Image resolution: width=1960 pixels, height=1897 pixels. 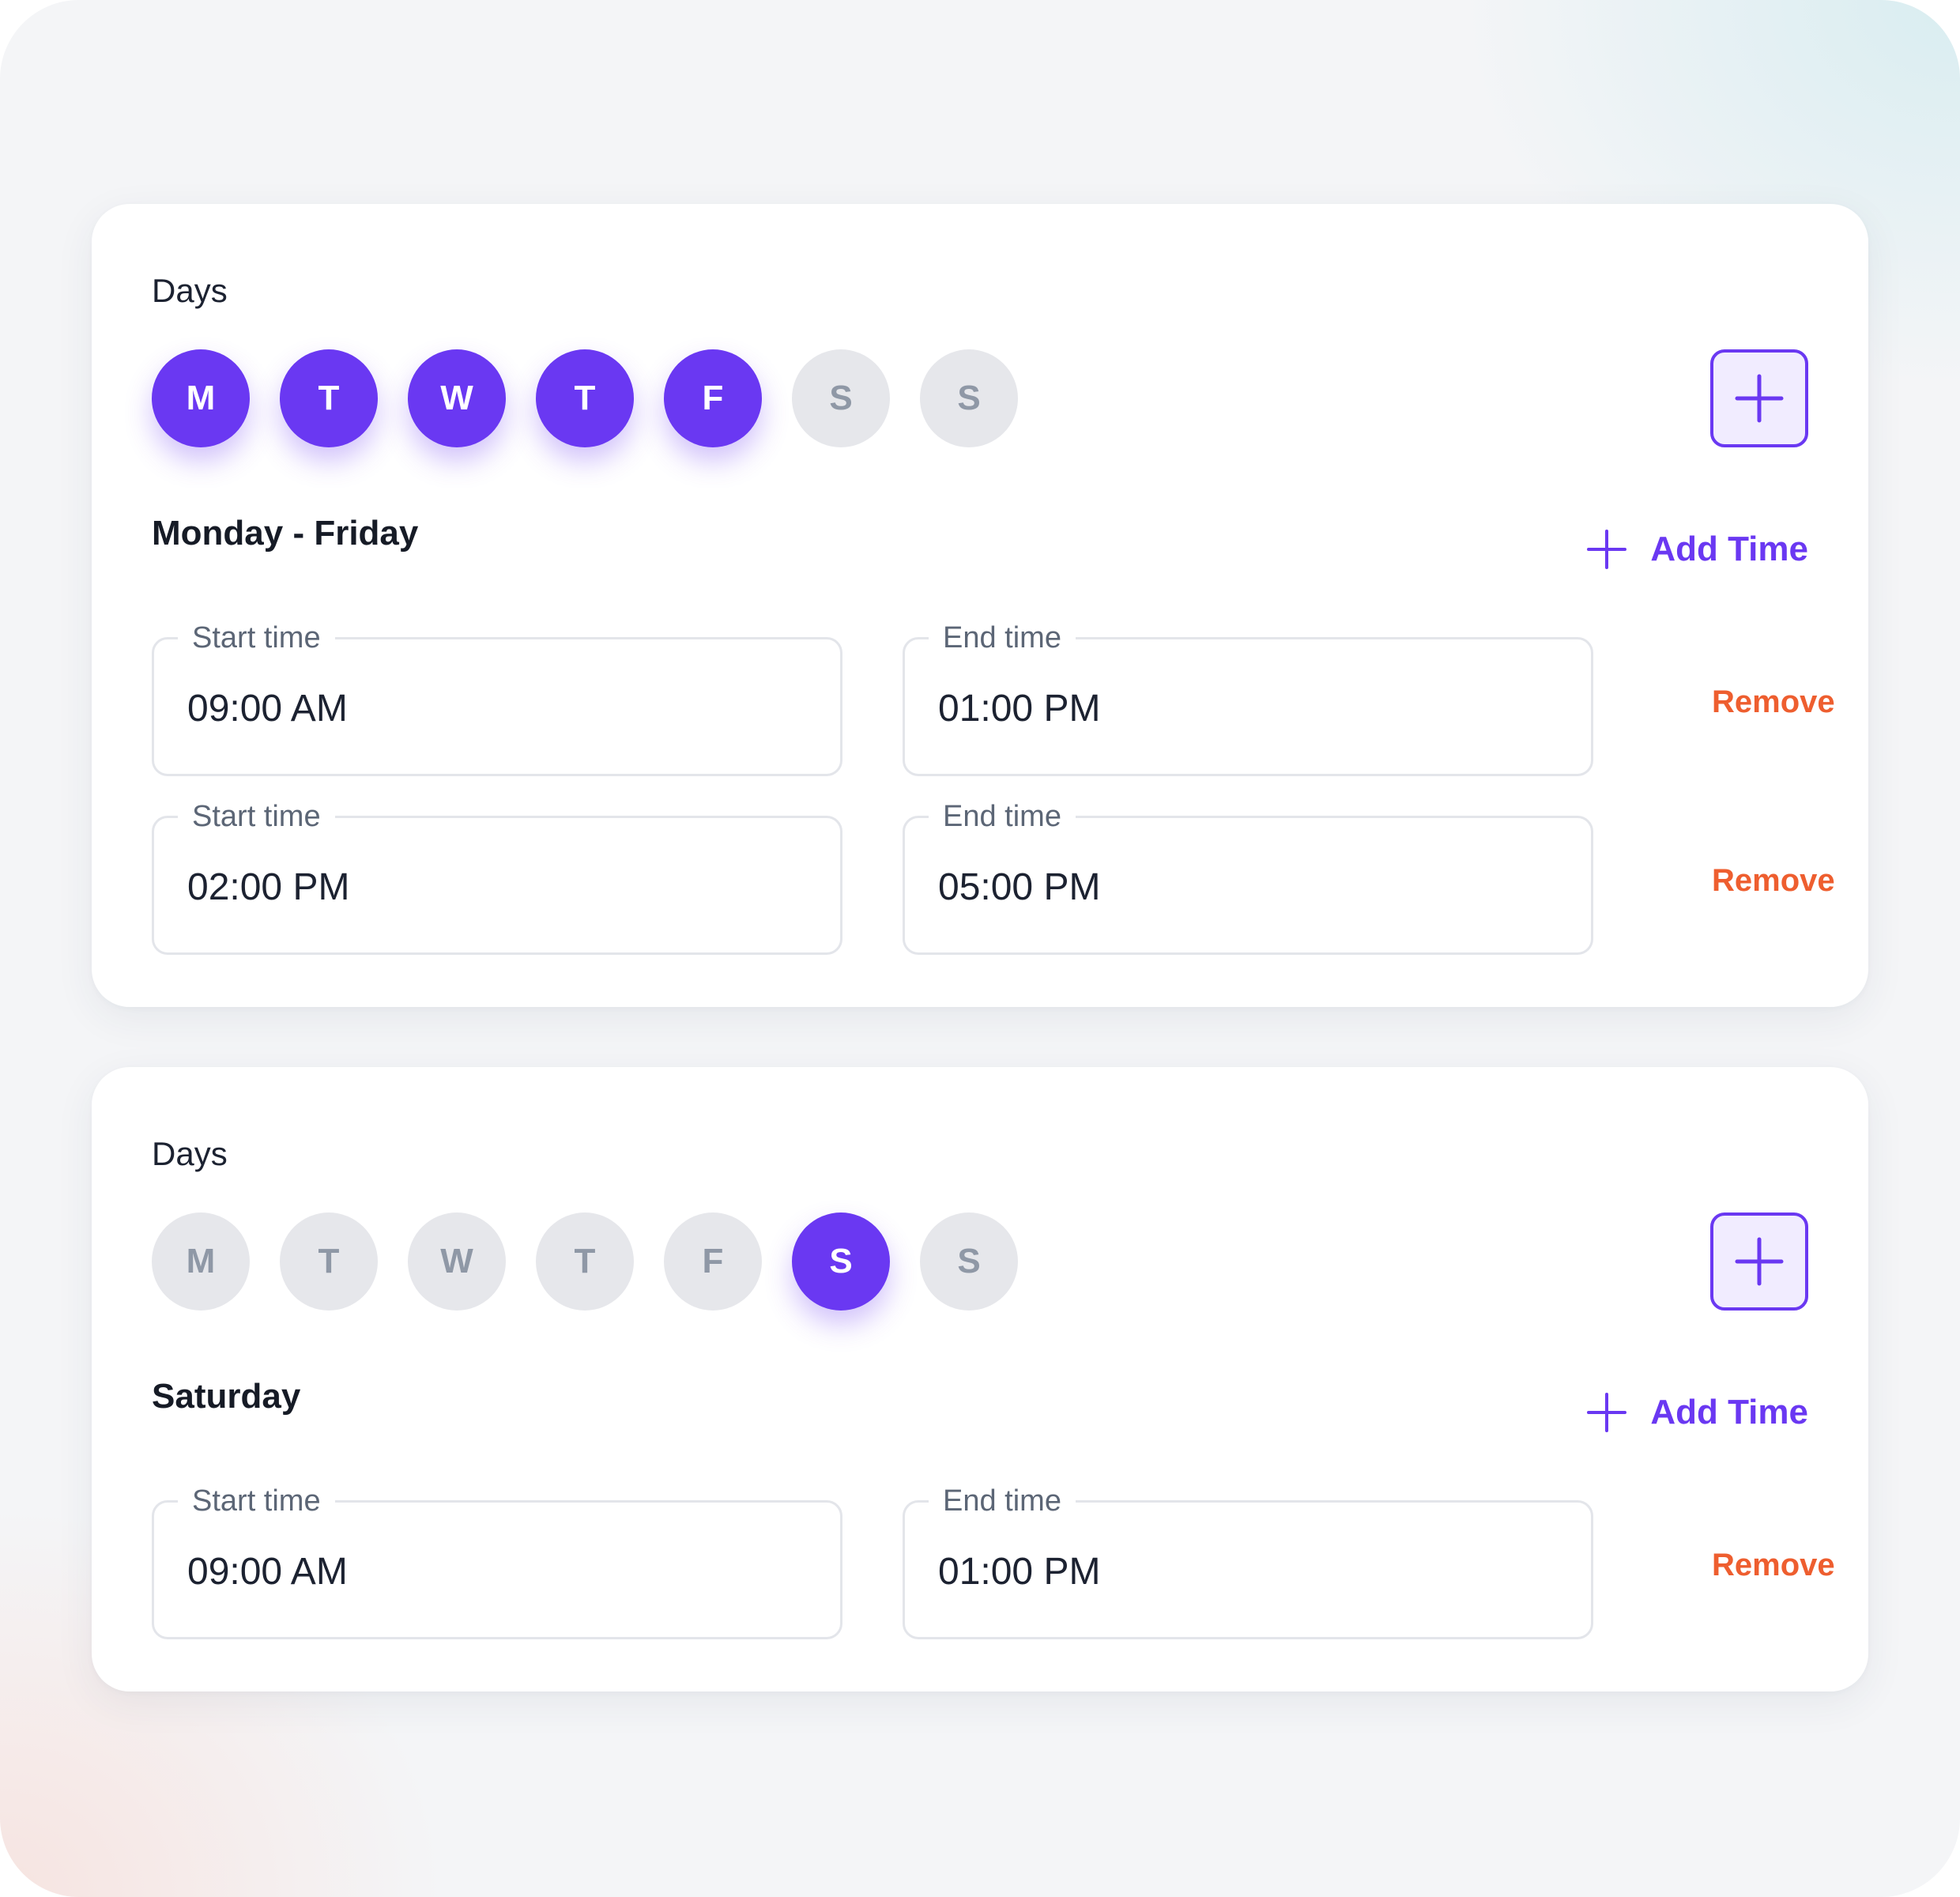 What do you see at coordinates (227, 1396) in the screenshot?
I see `group-title: Saturday` at bounding box center [227, 1396].